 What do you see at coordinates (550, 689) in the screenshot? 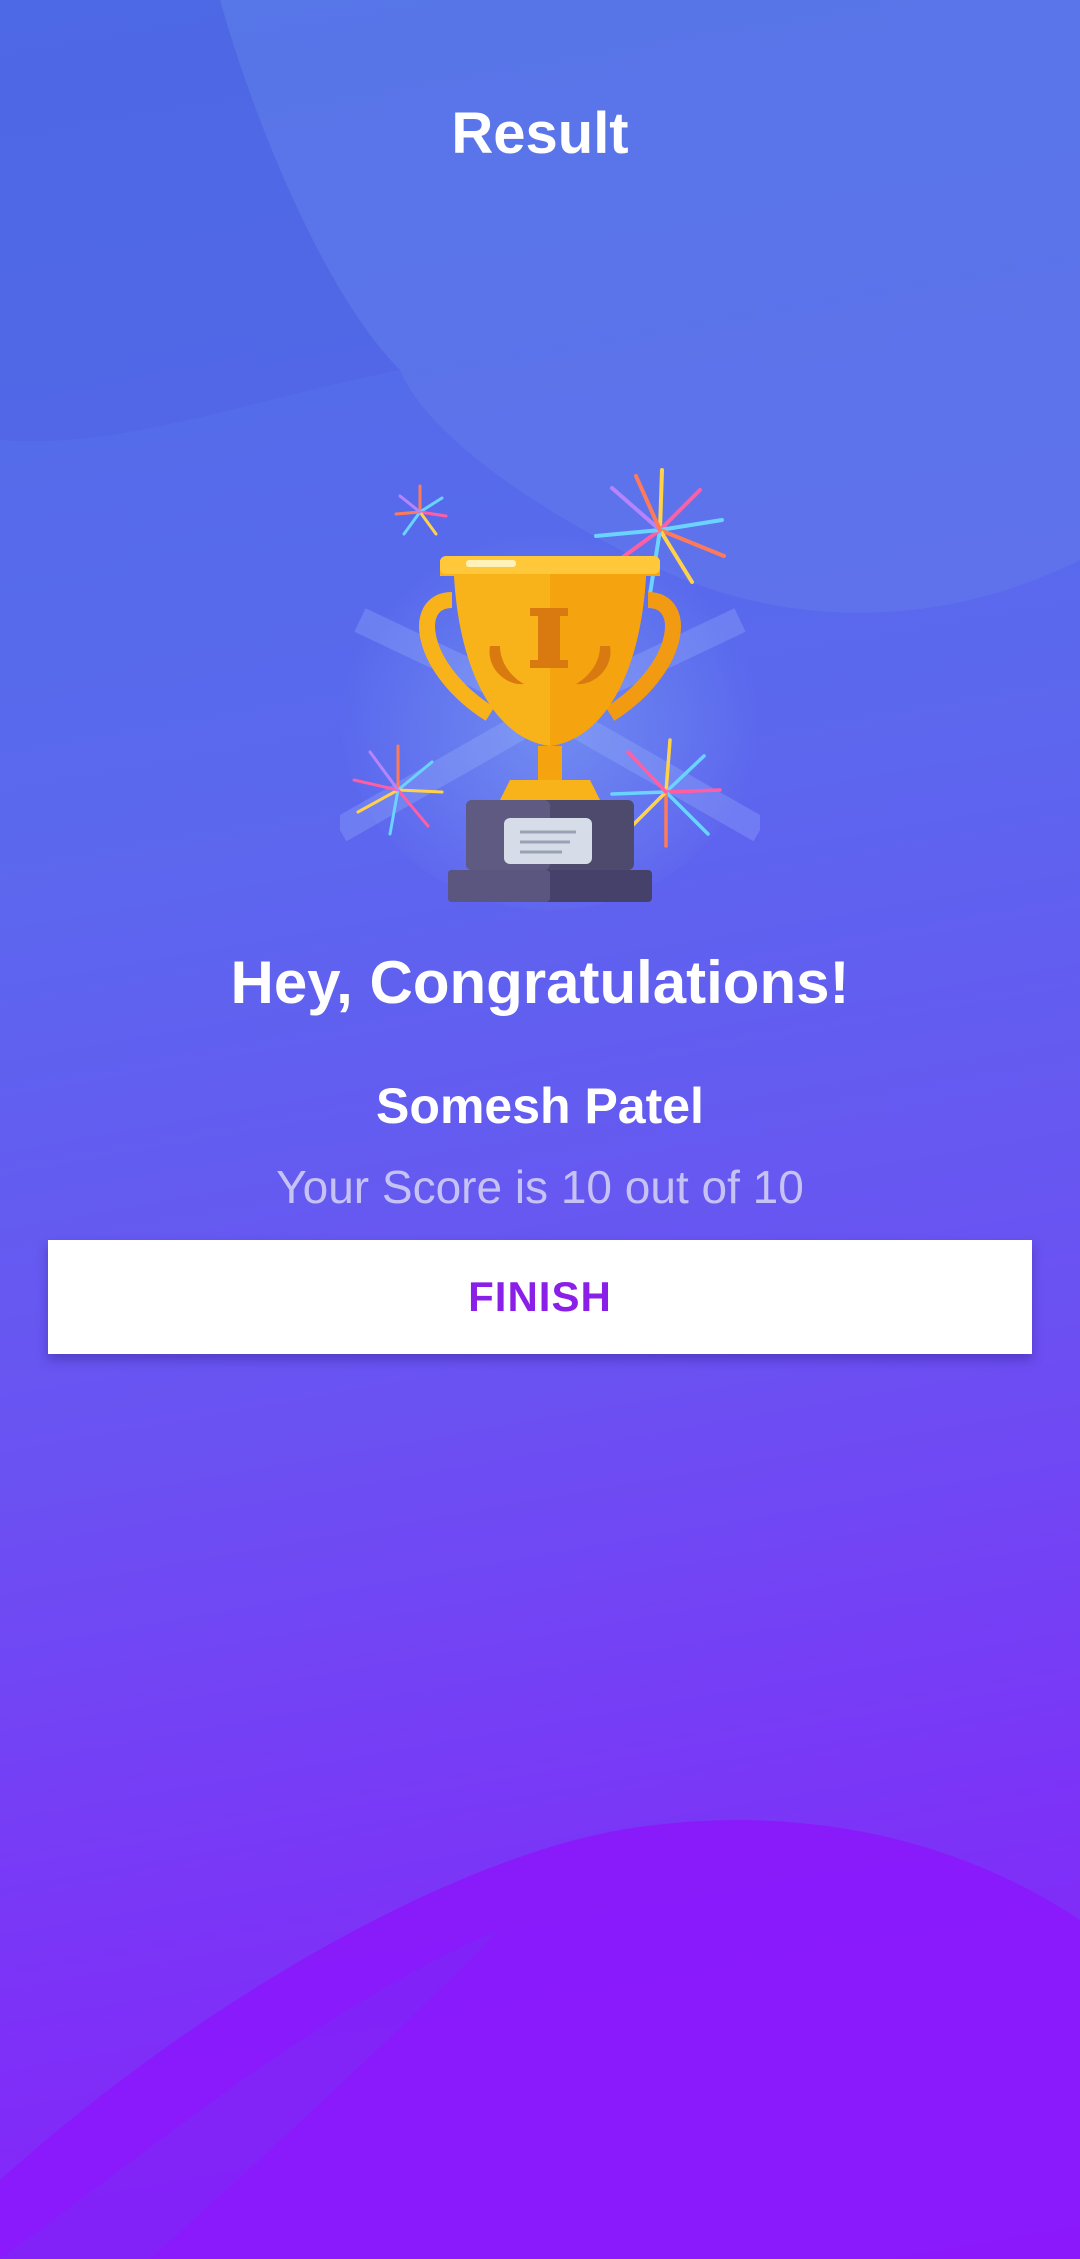
I see `trophy-icon` at bounding box center [550, 689].